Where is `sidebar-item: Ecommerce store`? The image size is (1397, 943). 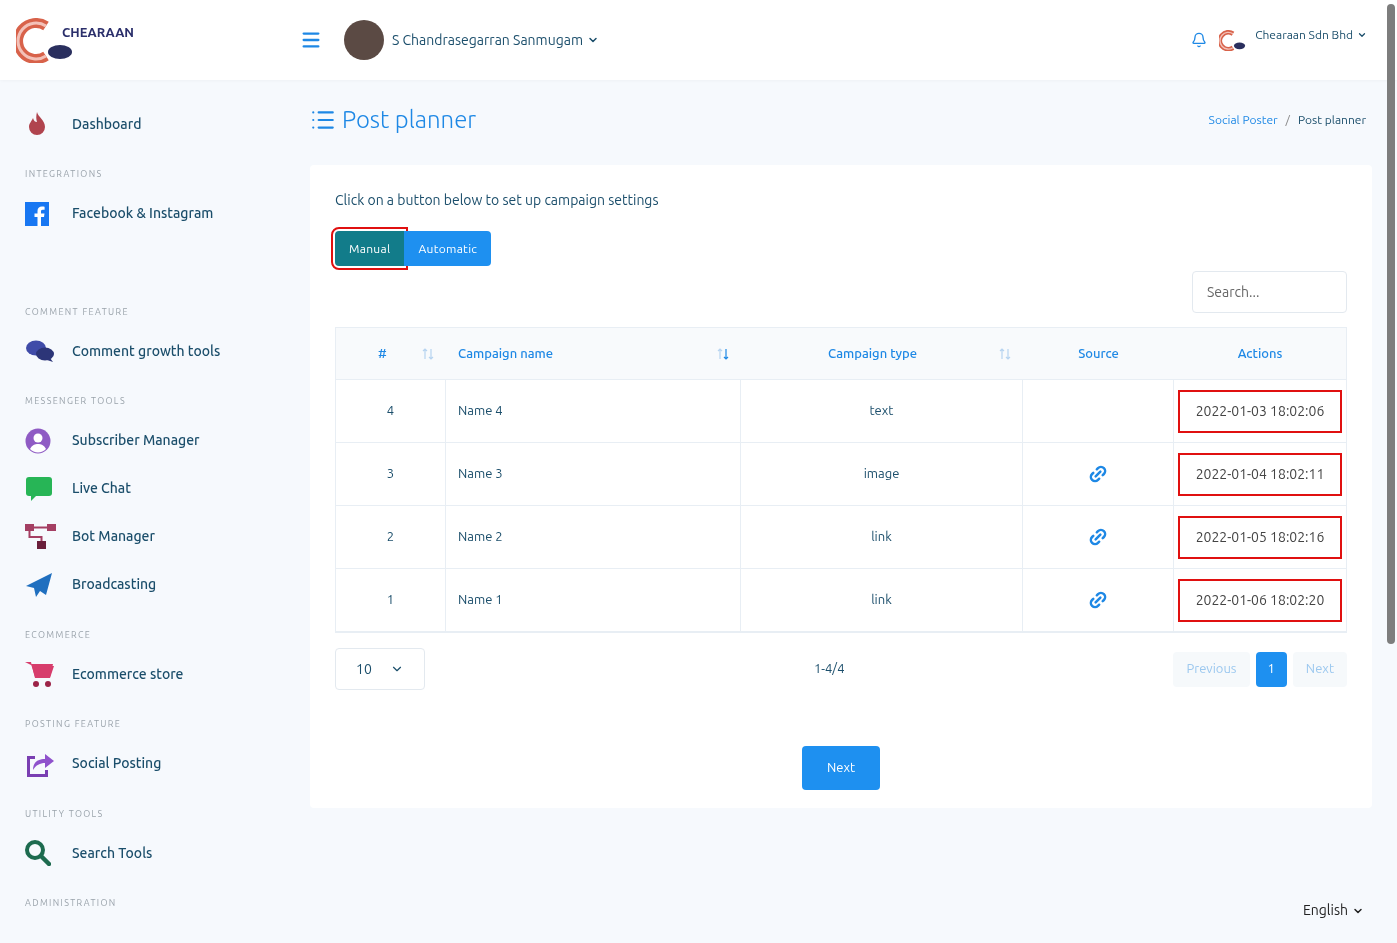
sidebar-item: Ecommerce store is located at coordinates (162, 674).